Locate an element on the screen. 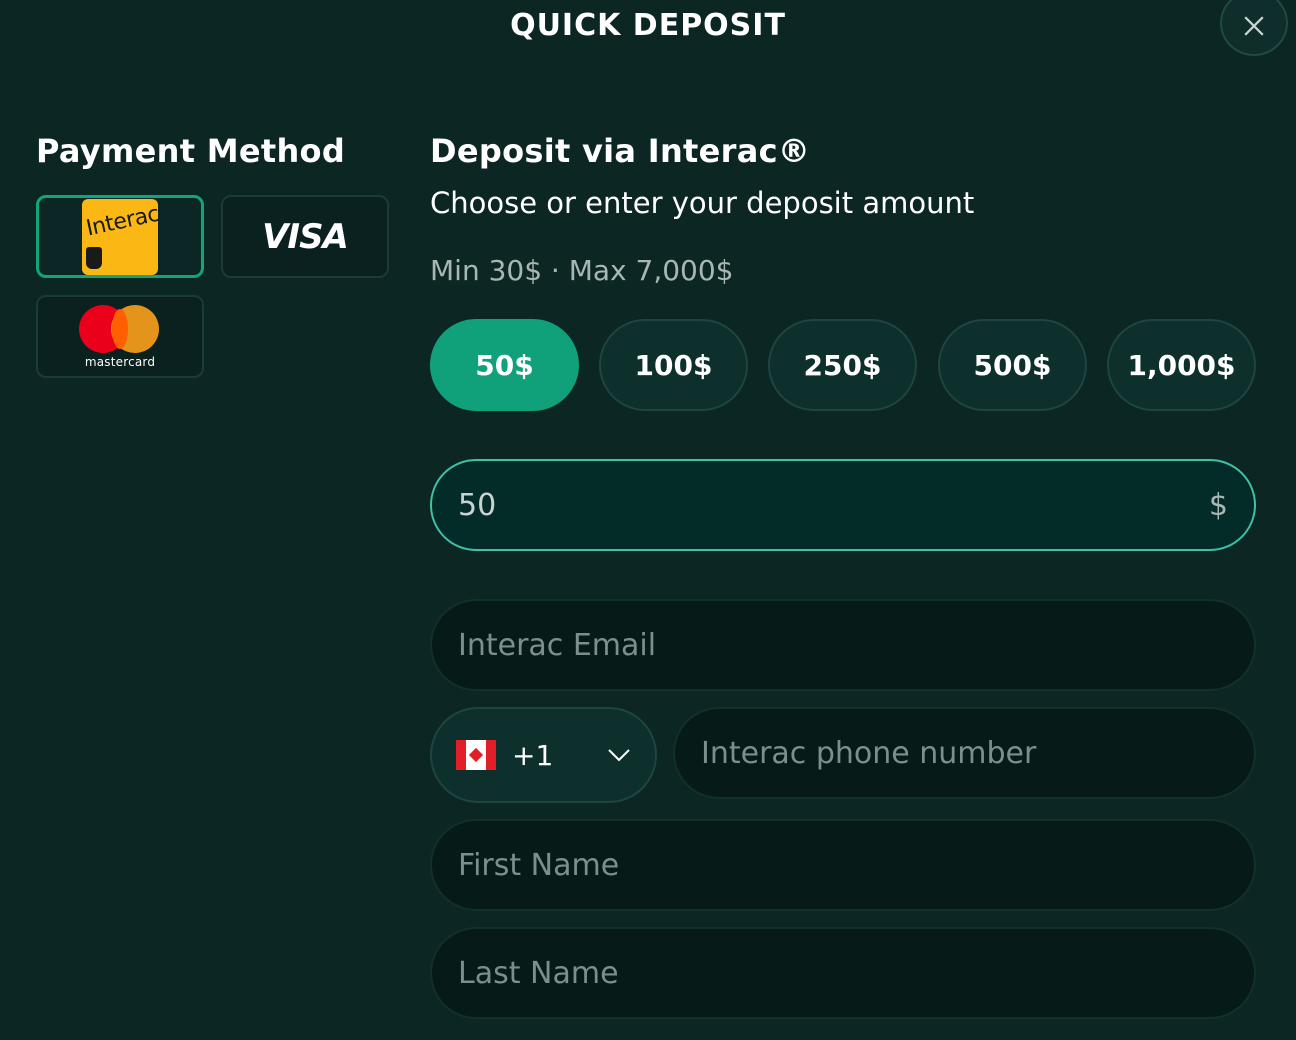  payment-option-mastercard: mastercard is located at coordinates (120, 336).